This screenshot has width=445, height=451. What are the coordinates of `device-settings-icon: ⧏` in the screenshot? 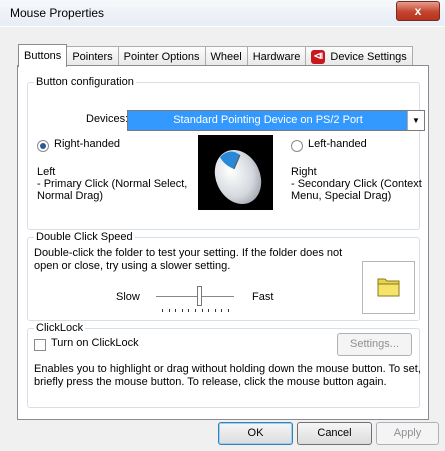 It's located at (318, 57).